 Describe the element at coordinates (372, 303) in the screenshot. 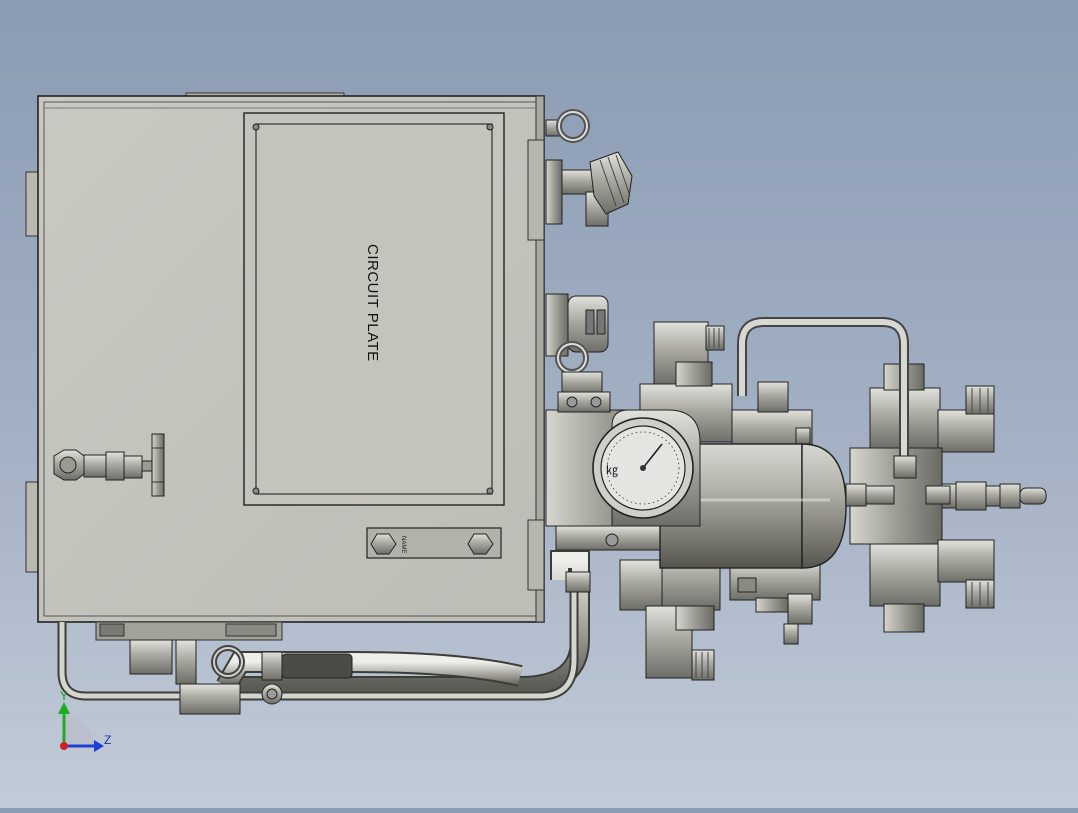

I see `circuit-plate-label: CIRCUIT PLATE` at that location.